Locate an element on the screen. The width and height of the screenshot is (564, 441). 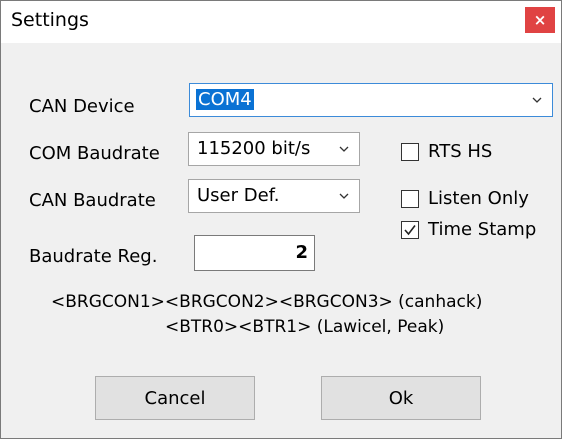
cancel-button: Cancel is located at coordinates (175, 398).